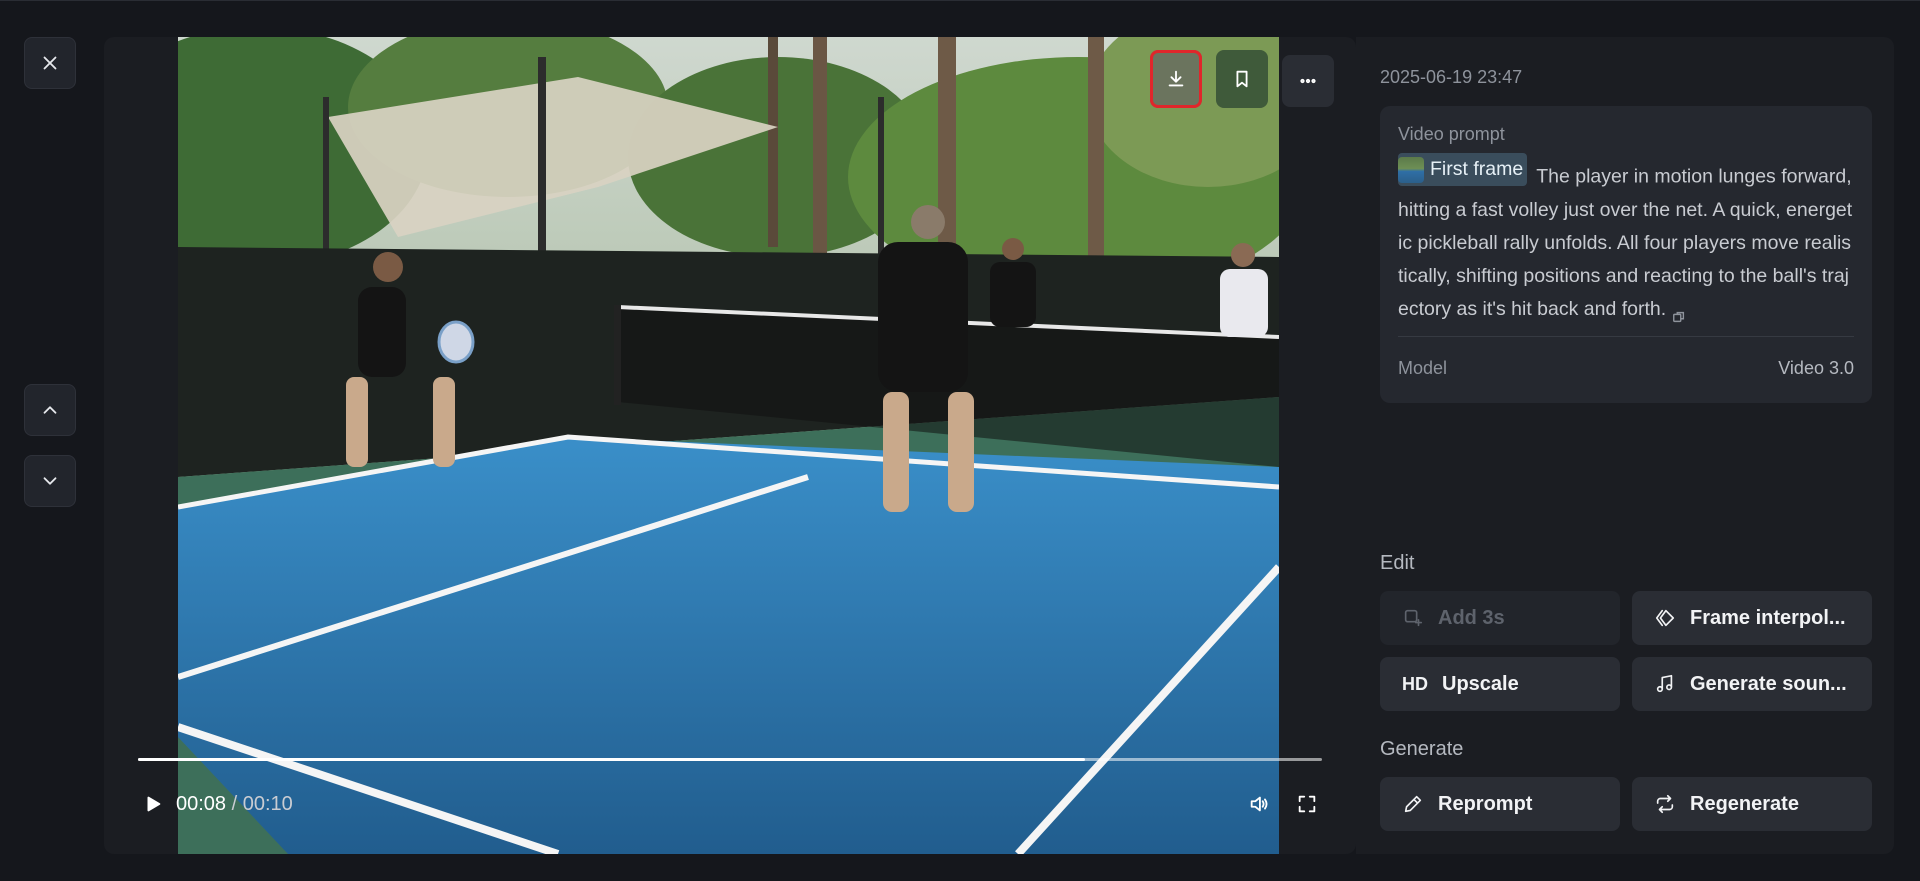  Describe the element at coordinates (1451, 134) in the screenshot. I see `prompt-label: Video prompt` at that location.